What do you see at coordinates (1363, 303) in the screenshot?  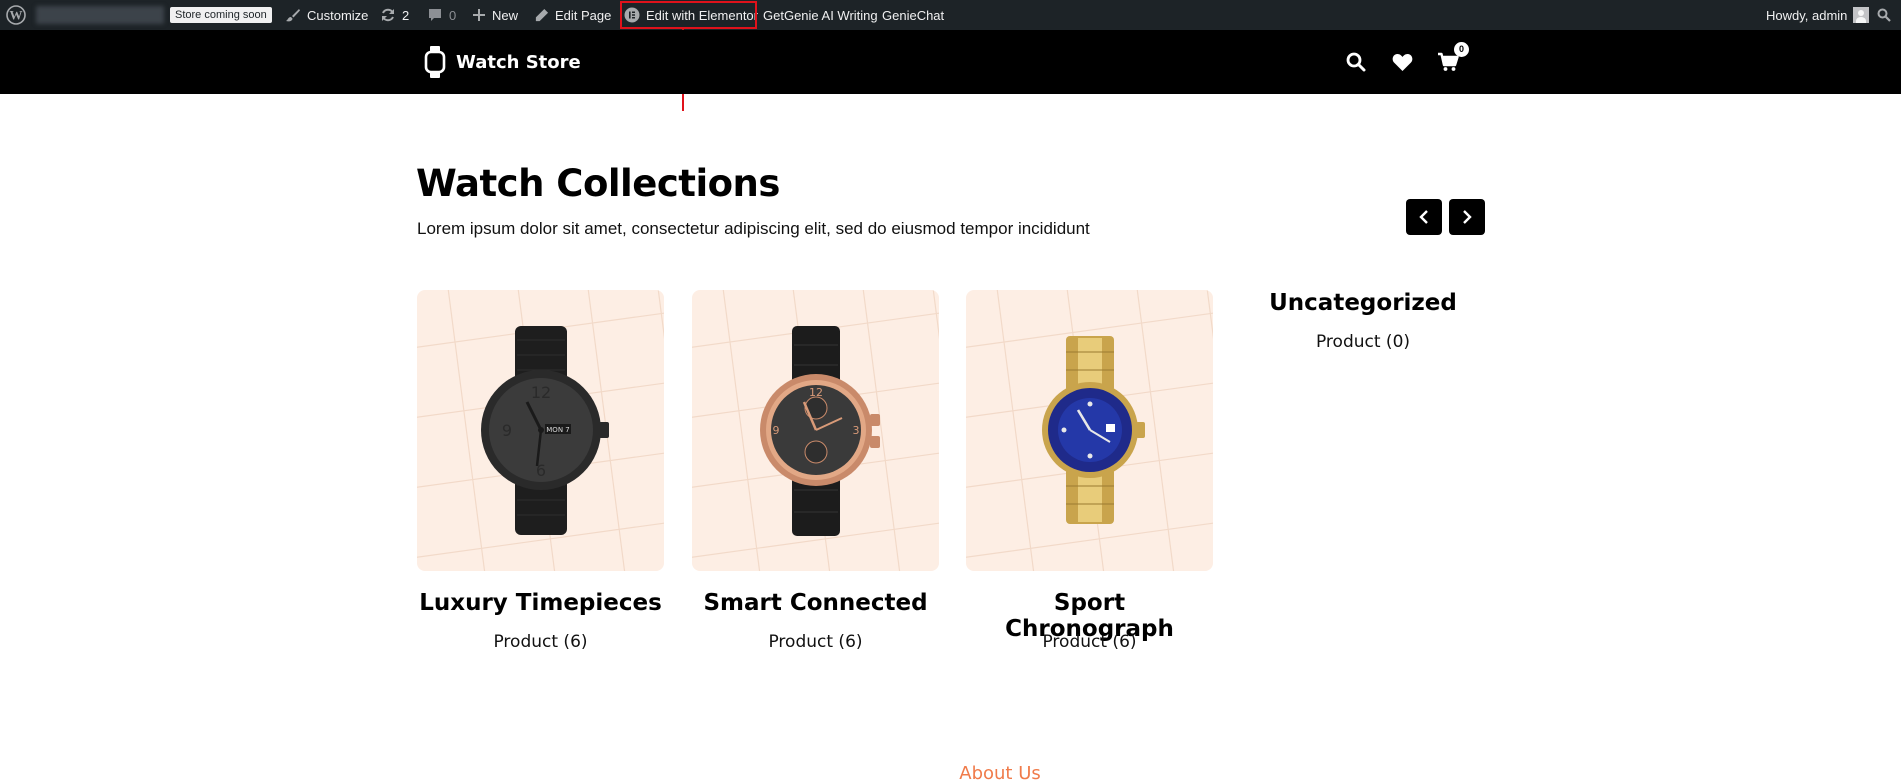 I see `collection-name: Uncategorized` at bounding box center [1363, 303].